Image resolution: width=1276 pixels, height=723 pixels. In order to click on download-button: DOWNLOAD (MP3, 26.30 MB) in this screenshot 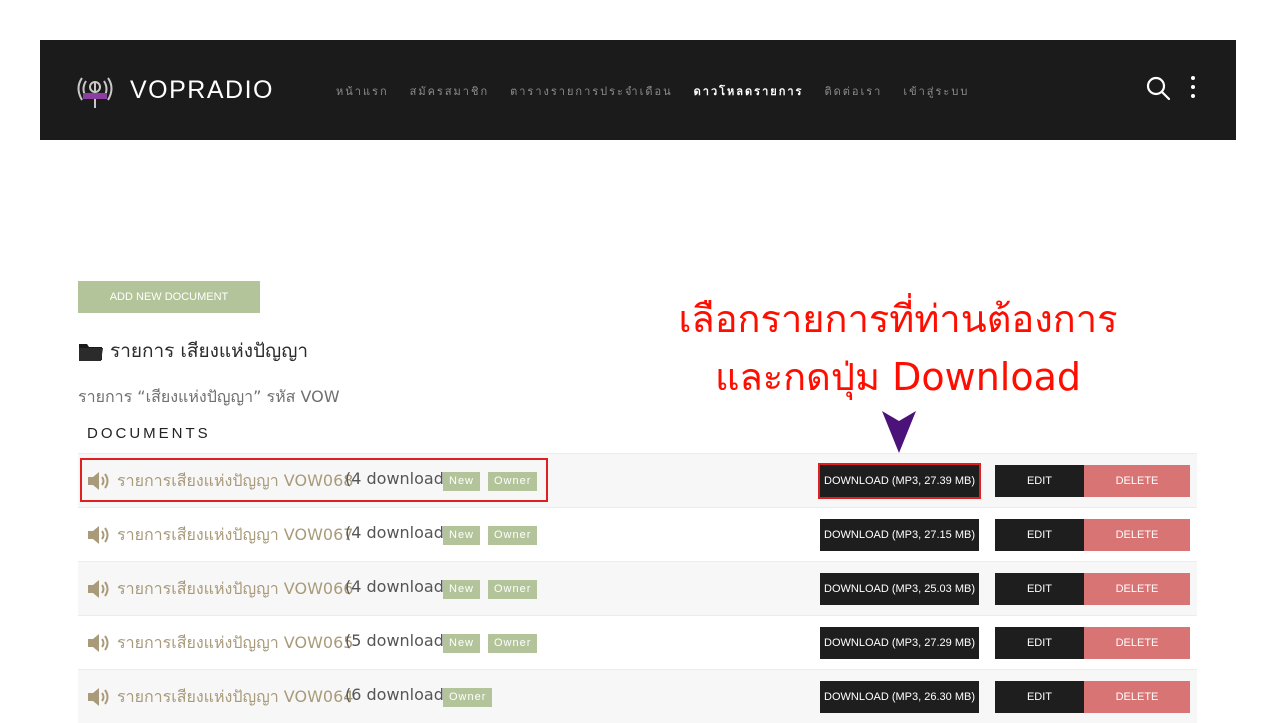, I will do `click(899, 697)`.